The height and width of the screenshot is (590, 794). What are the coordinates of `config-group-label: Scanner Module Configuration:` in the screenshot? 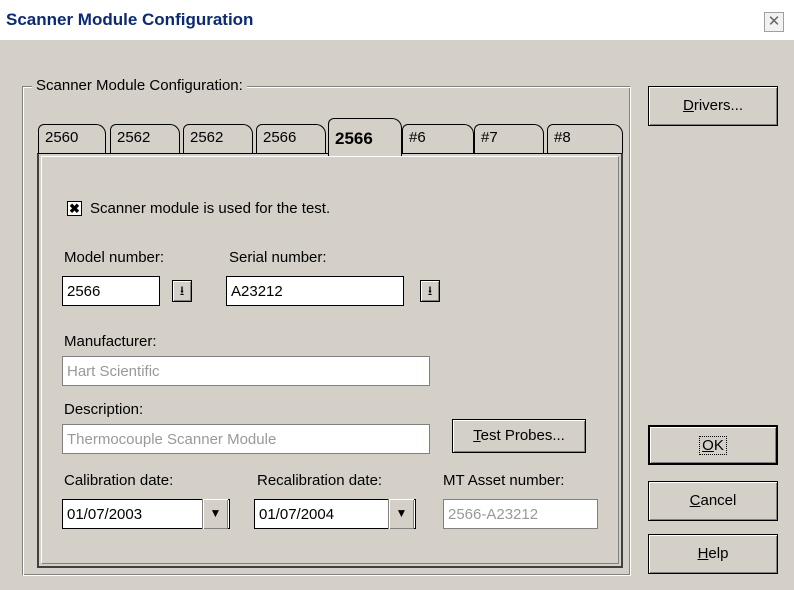 It's located at (139, 85).